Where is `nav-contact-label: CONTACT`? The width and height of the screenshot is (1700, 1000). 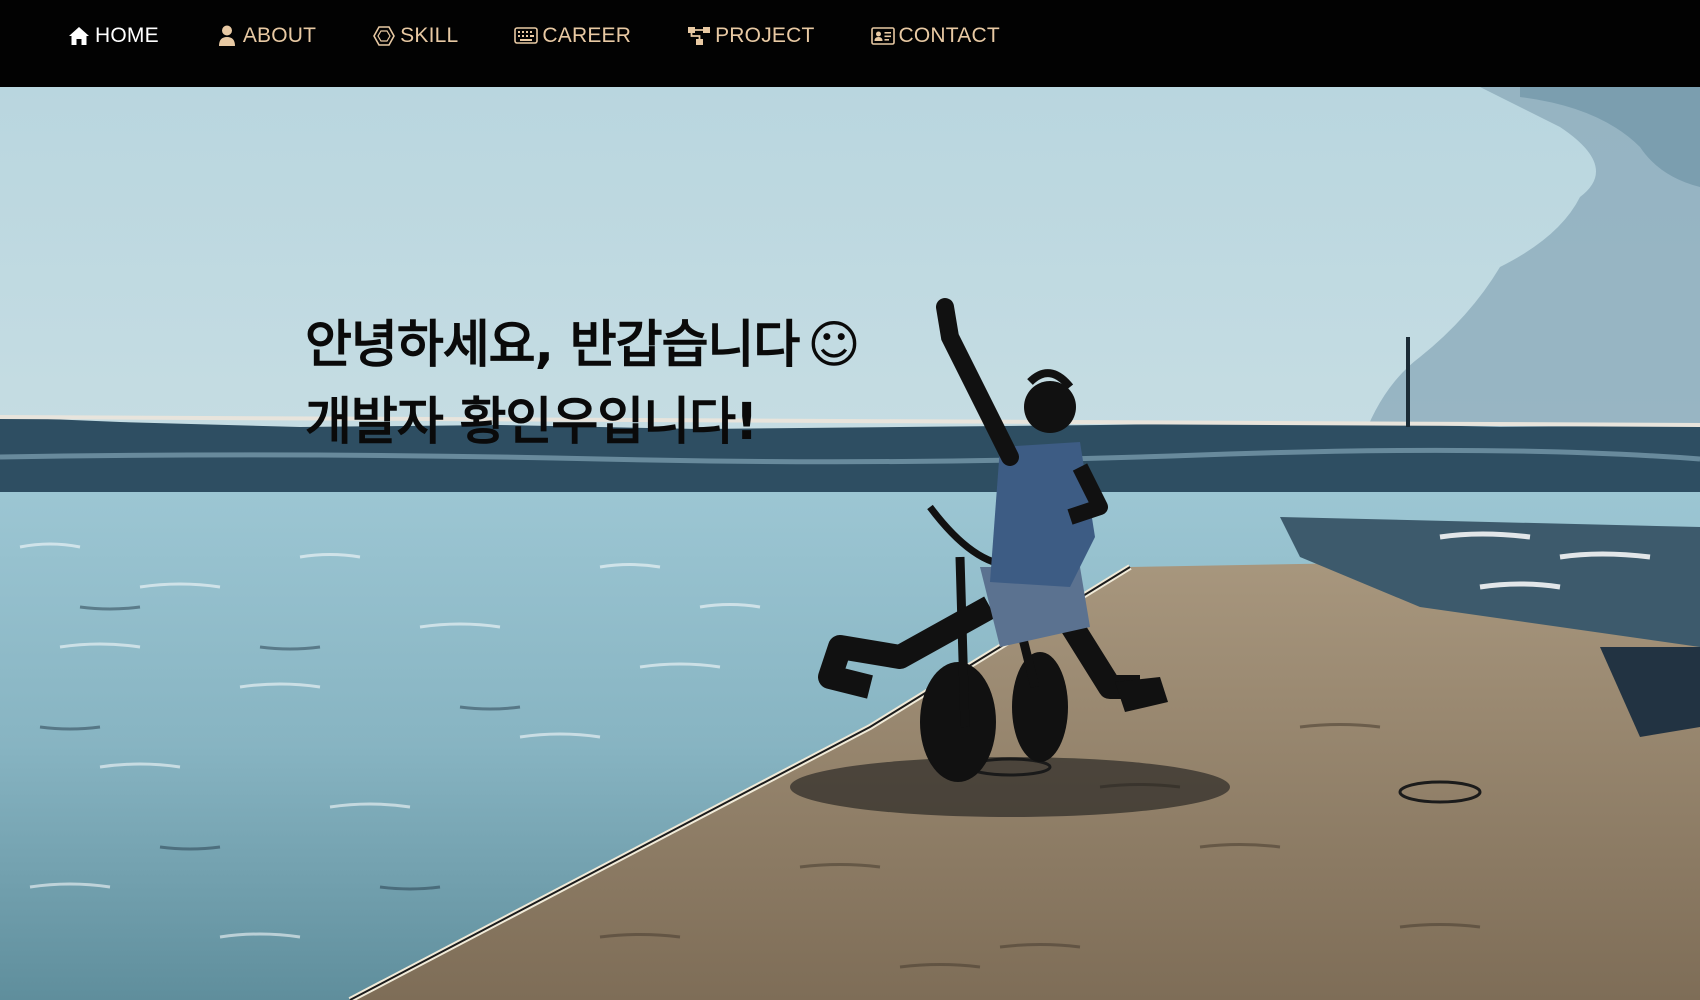 nav-contact-label: CONTACT is located at coordinates (949, 35).